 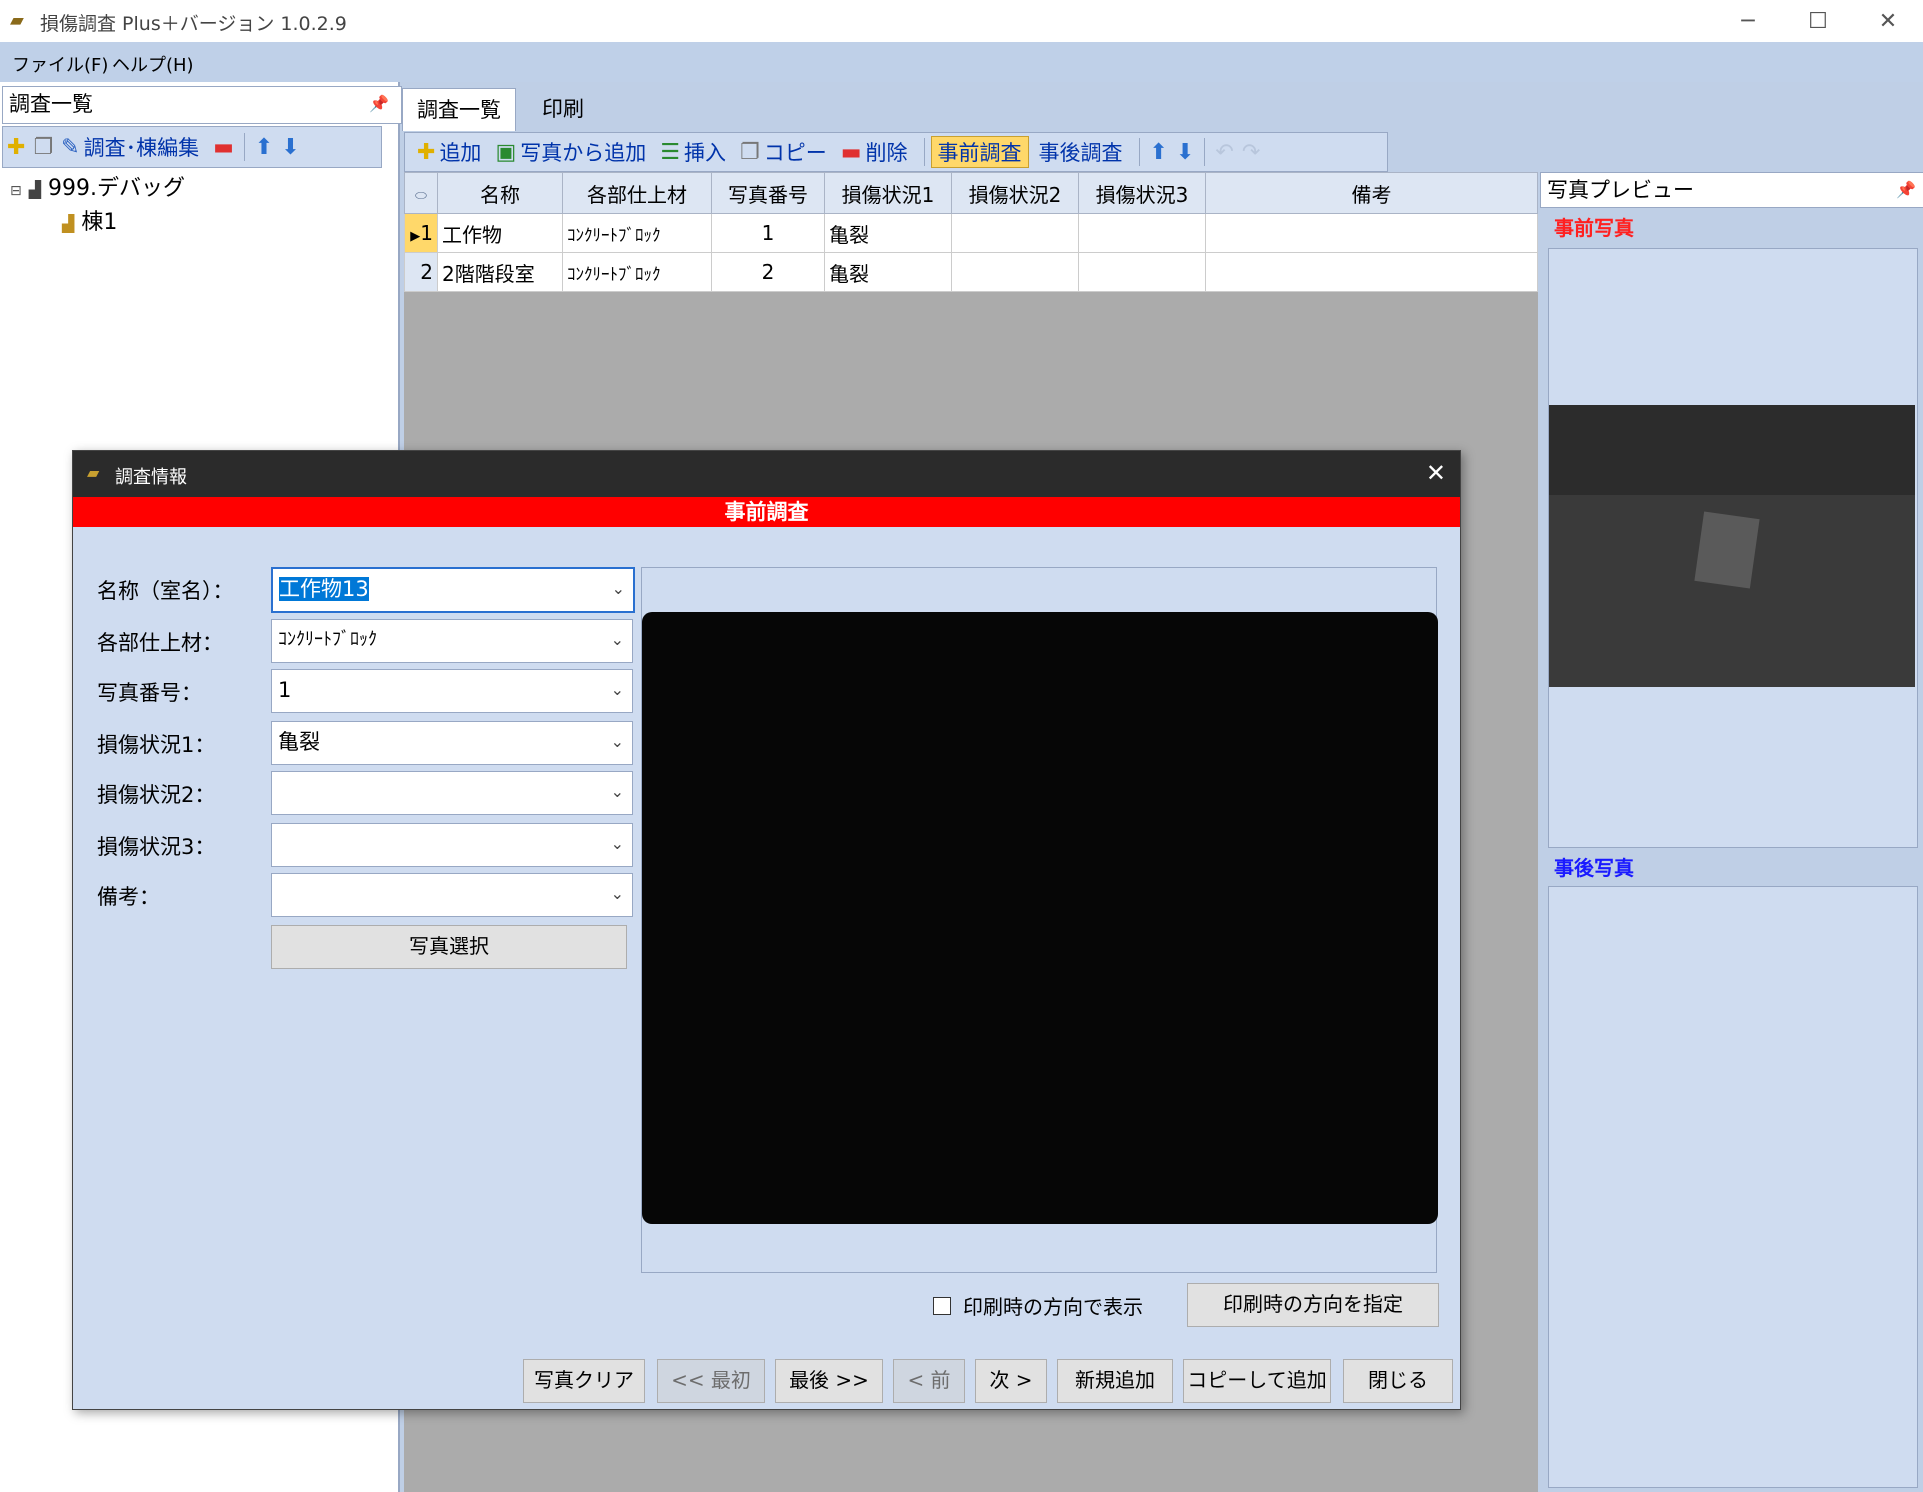 I want to click on damage2-combo: ⌄, so click(x=452, y=793).